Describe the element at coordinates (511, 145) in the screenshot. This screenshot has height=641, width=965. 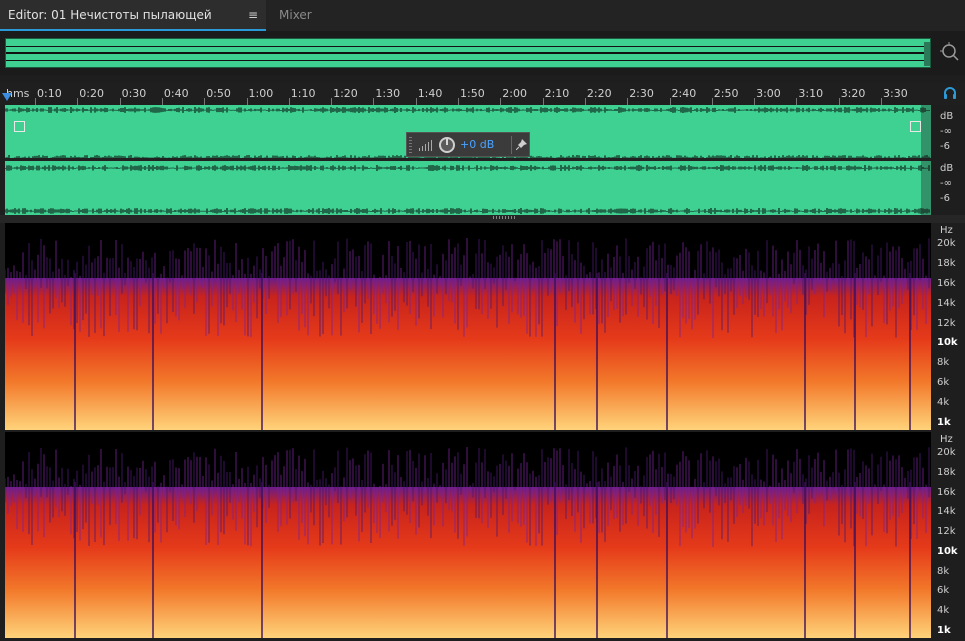
I see `hud-separator` at that location.